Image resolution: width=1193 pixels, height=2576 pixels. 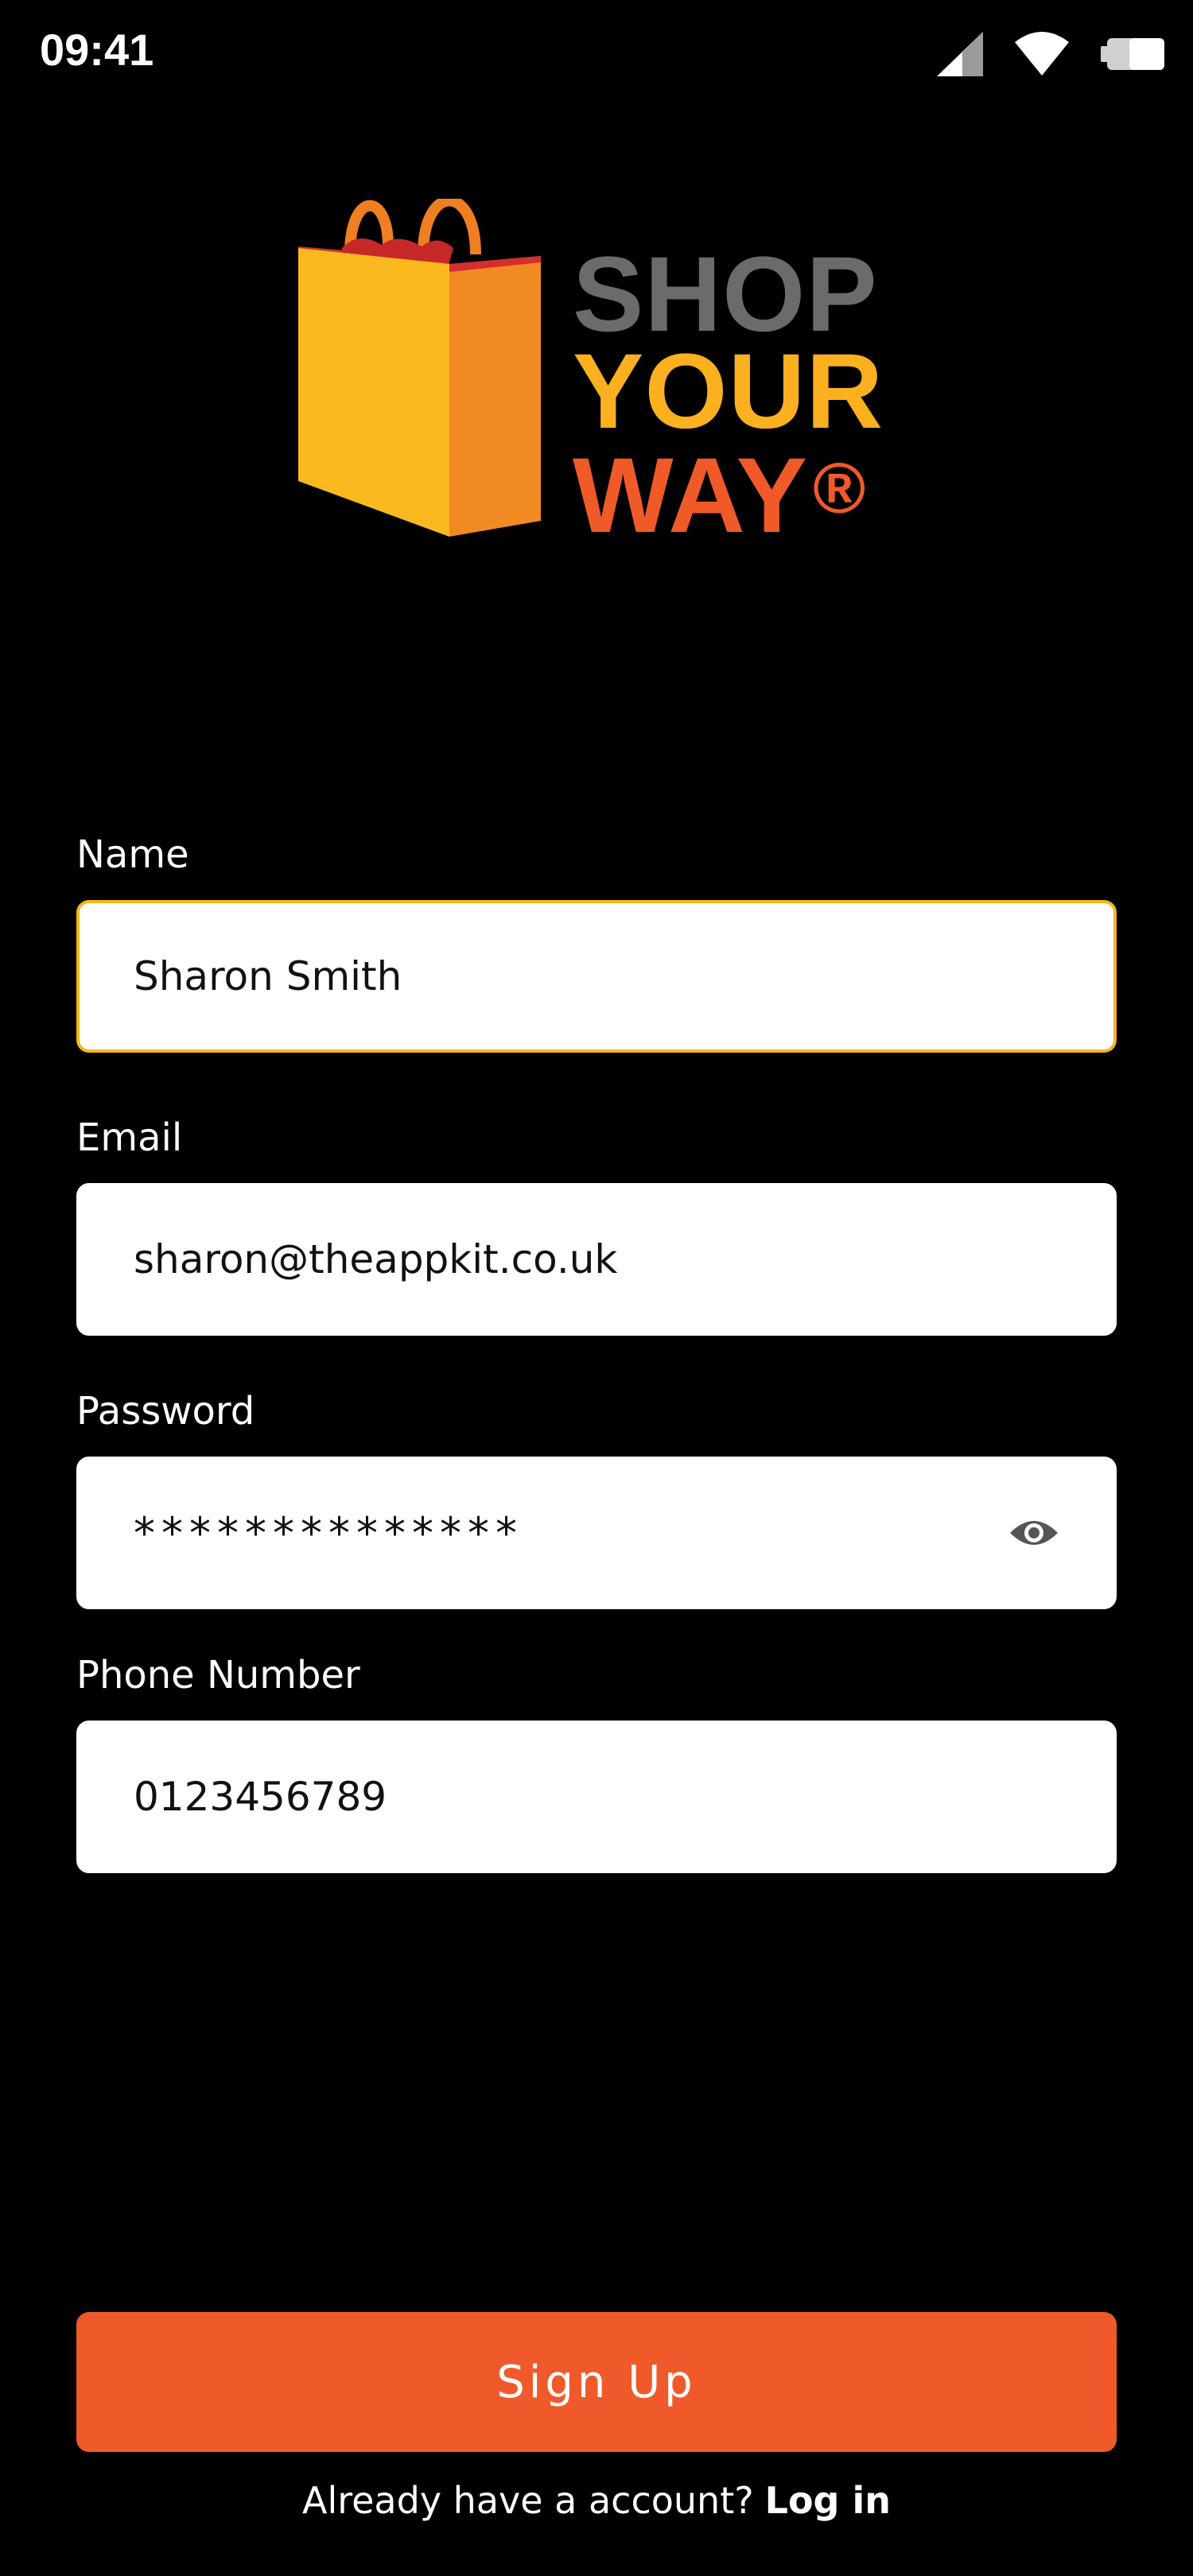 What do you see at coordinates (1034, 1533) in the screenshot?
I see `eye-icon` at bounding box center [1034, 1533].